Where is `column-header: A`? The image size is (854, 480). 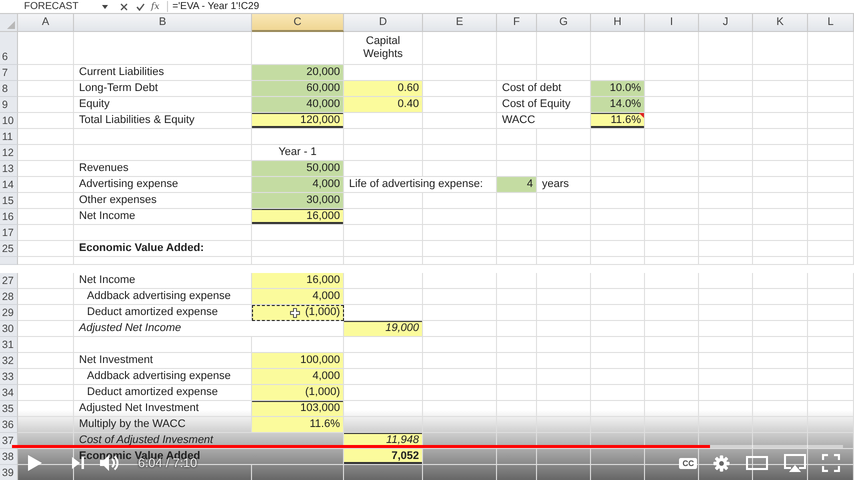 column-header: A is located at coordinates (46, 23).